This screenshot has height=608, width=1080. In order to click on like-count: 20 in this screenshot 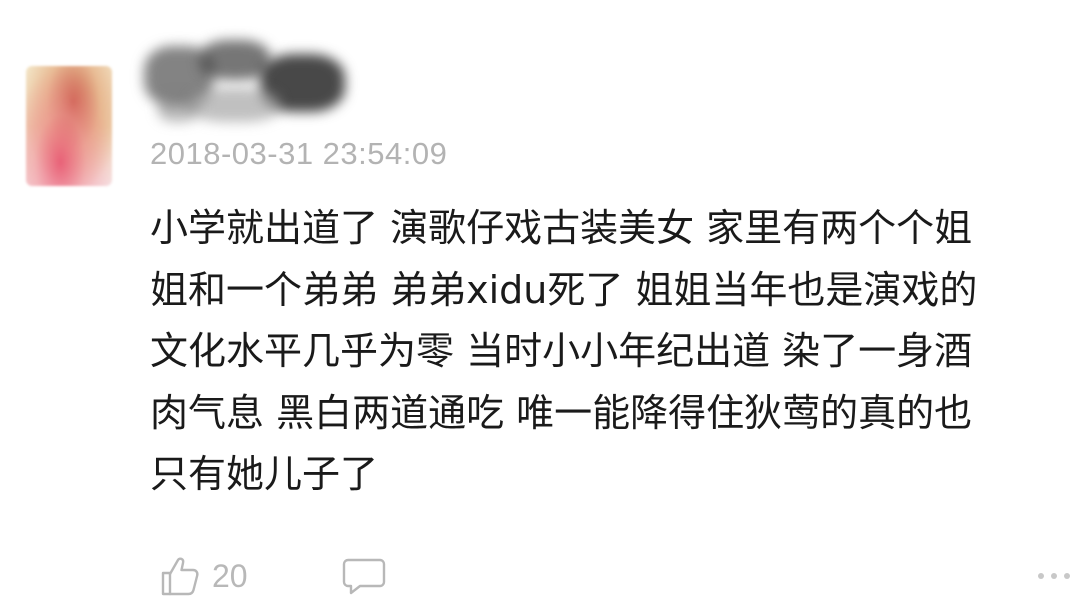, I will do `click(230, 575)`.